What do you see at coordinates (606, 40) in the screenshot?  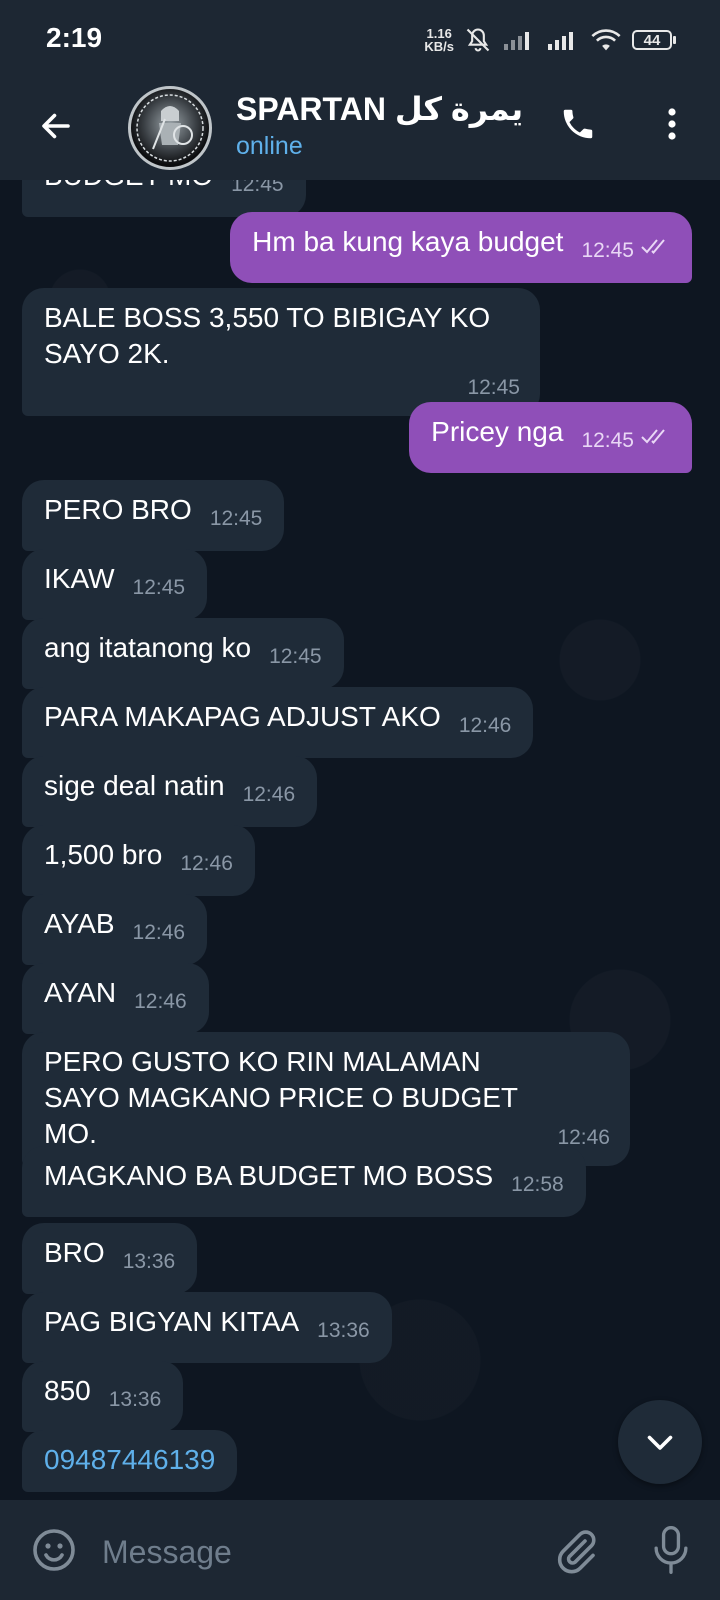 I see `wifi-icon` at bounding box center [606, 40].